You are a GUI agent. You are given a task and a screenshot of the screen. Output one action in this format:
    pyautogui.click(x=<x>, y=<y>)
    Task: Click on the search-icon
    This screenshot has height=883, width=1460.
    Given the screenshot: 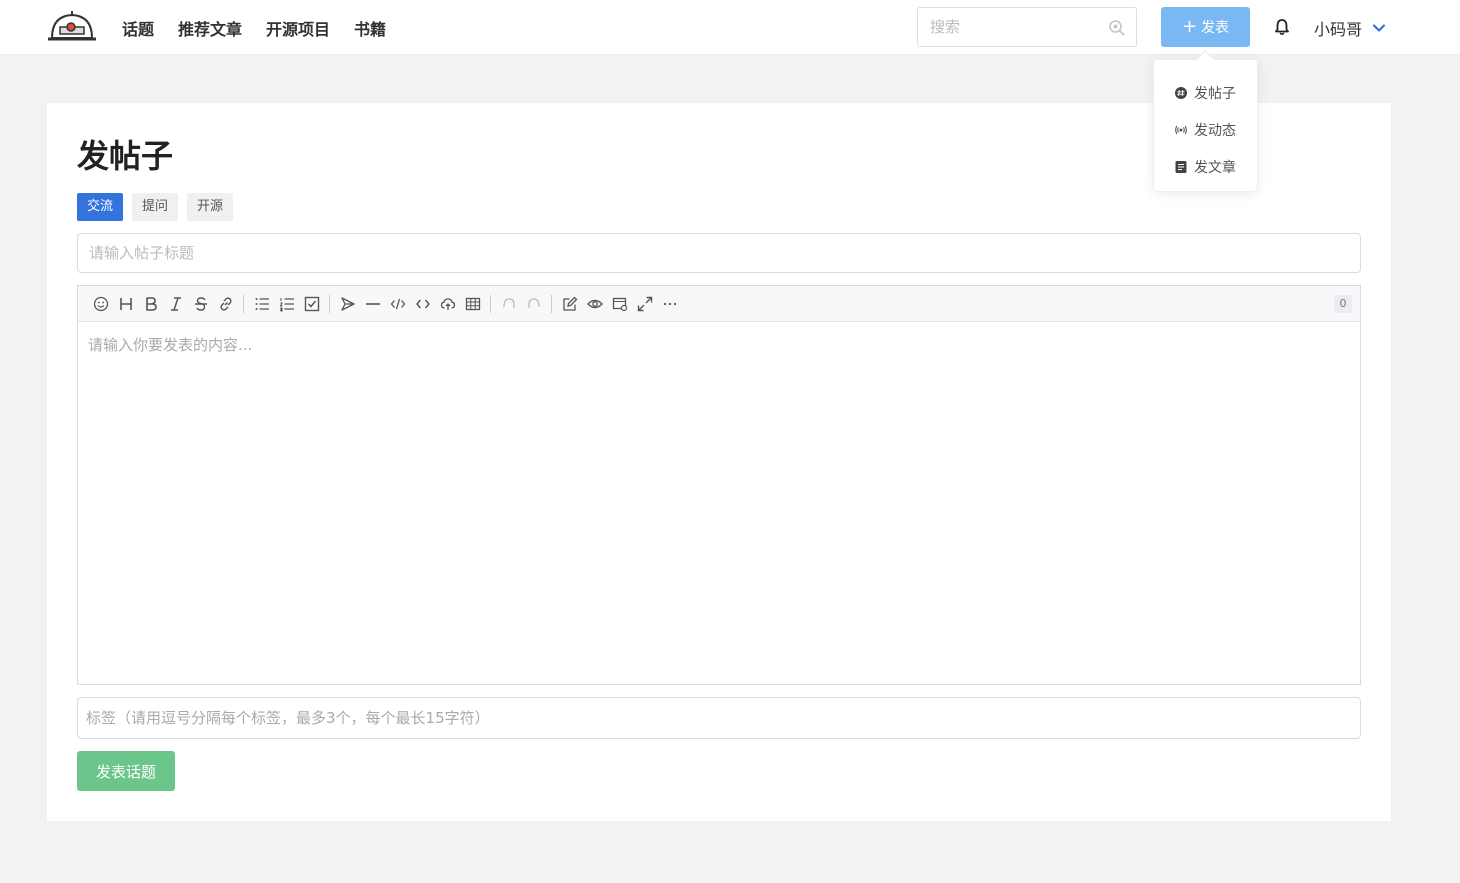 What is the action you would take?
    pyautogui.click(x=1117, y=28)
    